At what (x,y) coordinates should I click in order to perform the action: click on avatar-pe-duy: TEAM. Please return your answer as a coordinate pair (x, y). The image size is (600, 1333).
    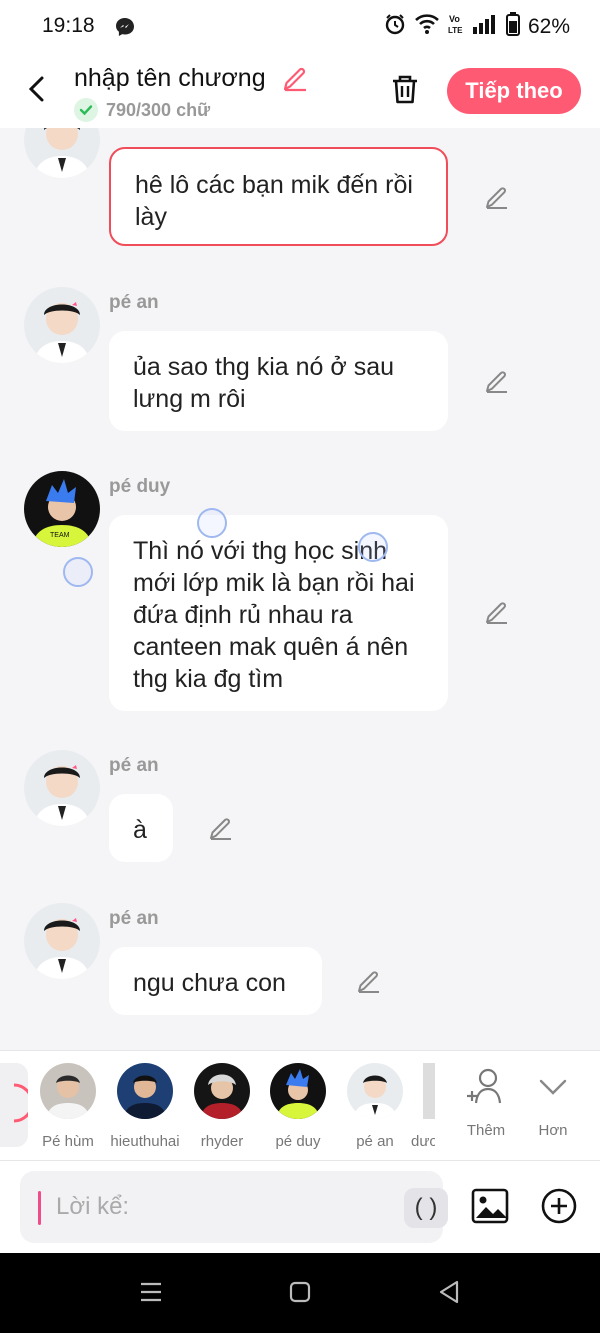
    Looking at the image, I should click on (62, 509).